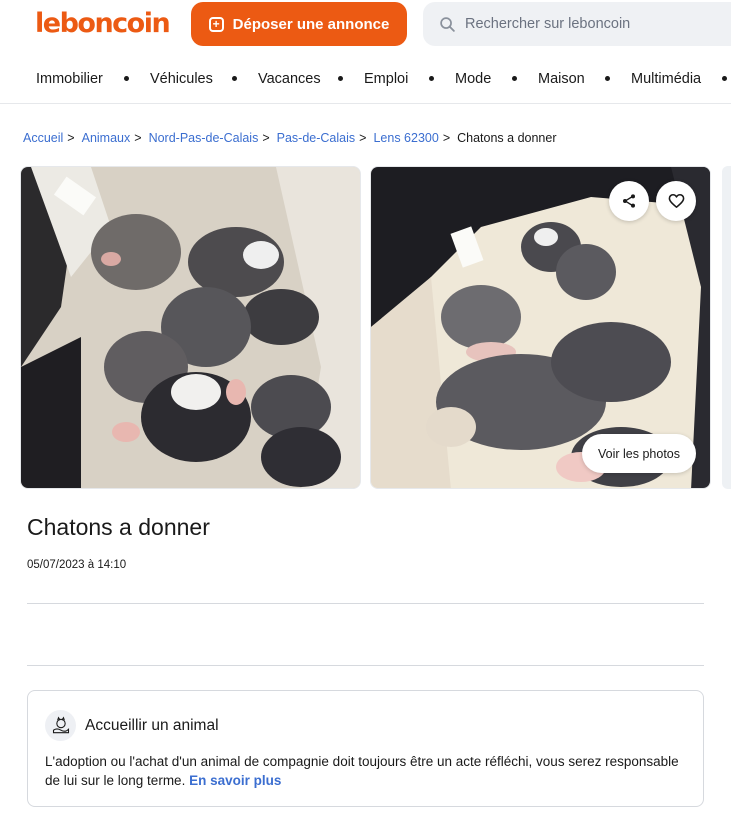 The image size is (731, 816). I want to click on ad-date: 05/07/2023 à 14:10, so click(77, 565).